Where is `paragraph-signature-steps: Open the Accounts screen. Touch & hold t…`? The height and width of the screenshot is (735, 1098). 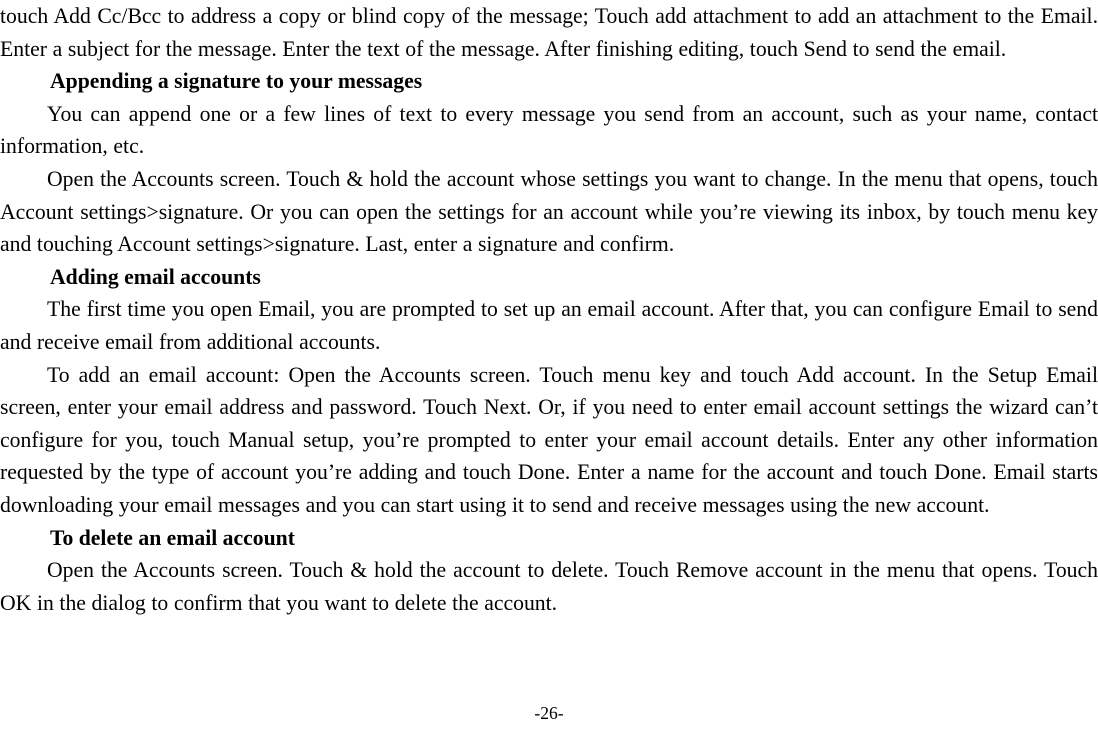
paragraph-signature-steps: Open the Accounts screen. Touch & hold t… is located at coordinates (549, 211).